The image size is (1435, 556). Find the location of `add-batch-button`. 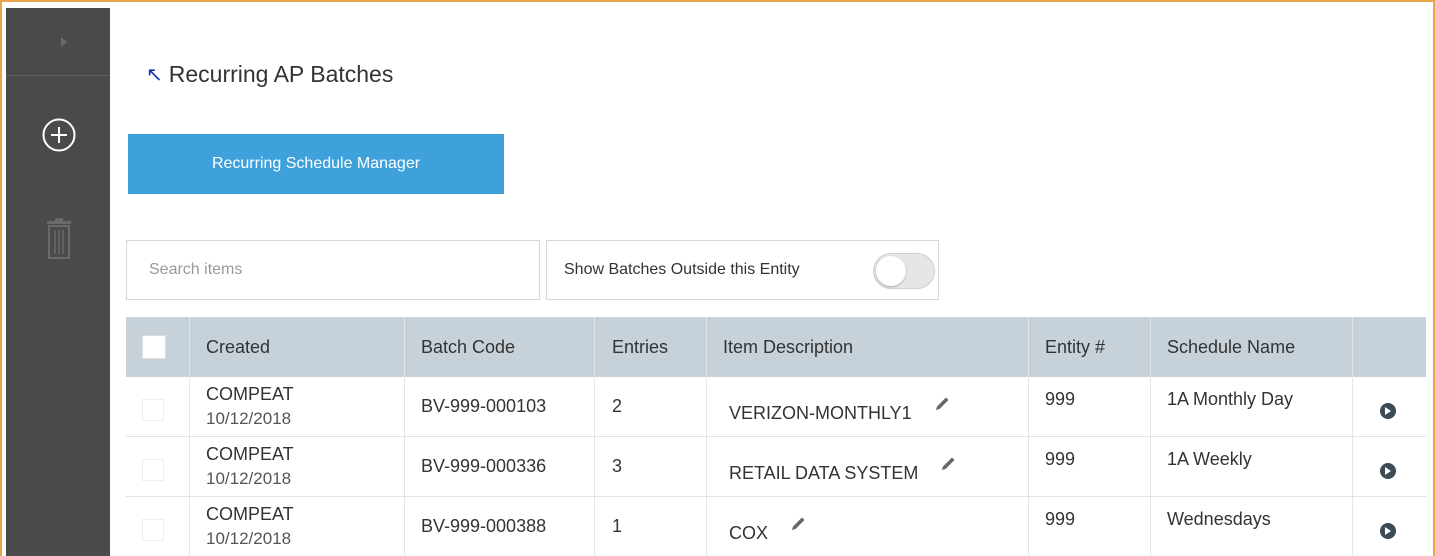

add-batch-button is located at coordinates (59, 135).